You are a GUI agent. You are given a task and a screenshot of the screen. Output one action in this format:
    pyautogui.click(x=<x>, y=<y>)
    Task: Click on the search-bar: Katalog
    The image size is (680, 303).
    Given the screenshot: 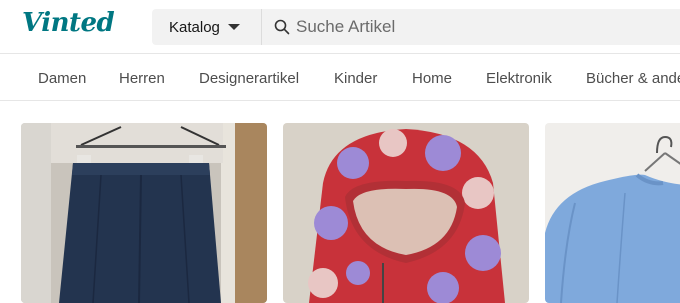 What is the action you would take?
    pyautogui.click(x=416, y=27)
    